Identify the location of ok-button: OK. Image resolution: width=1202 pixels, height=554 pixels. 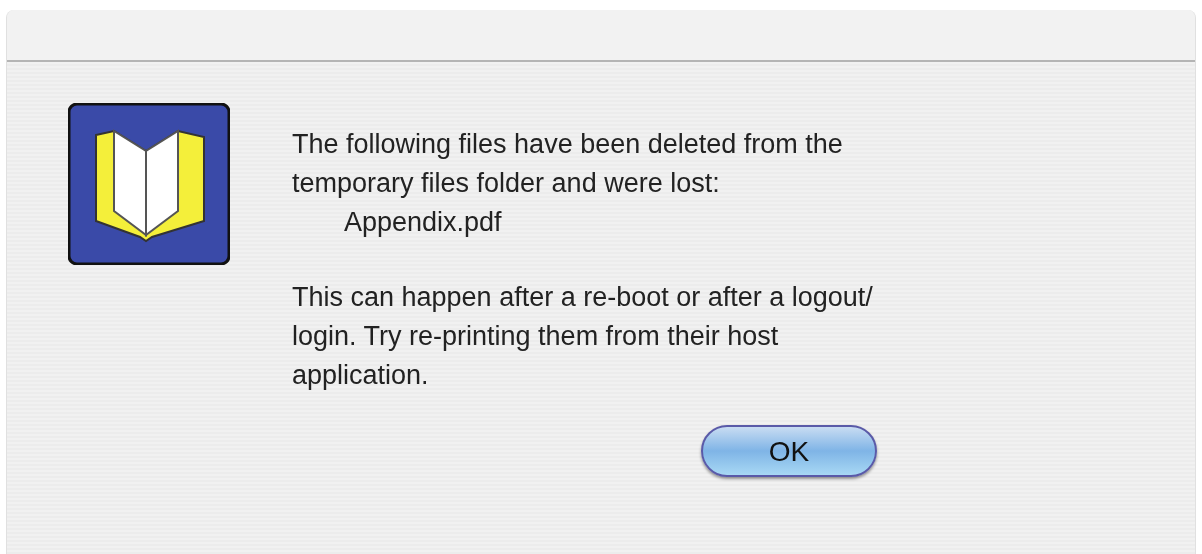
(788, 451).